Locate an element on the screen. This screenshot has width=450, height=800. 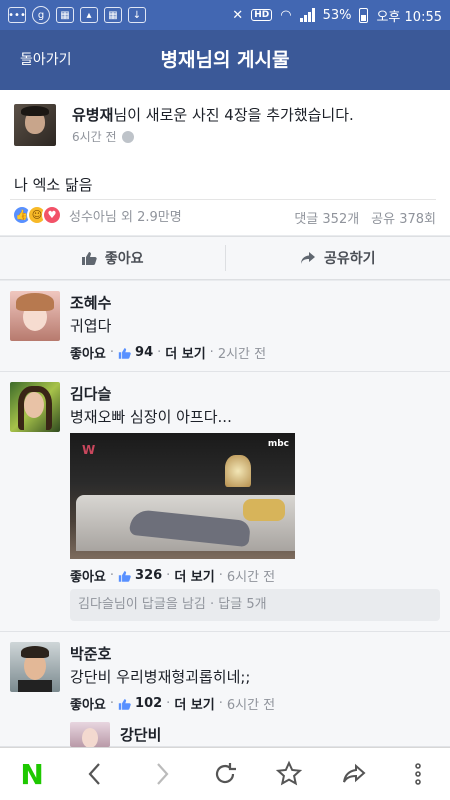
wifi-icon: ◠ is located at coordinates (286, 15).